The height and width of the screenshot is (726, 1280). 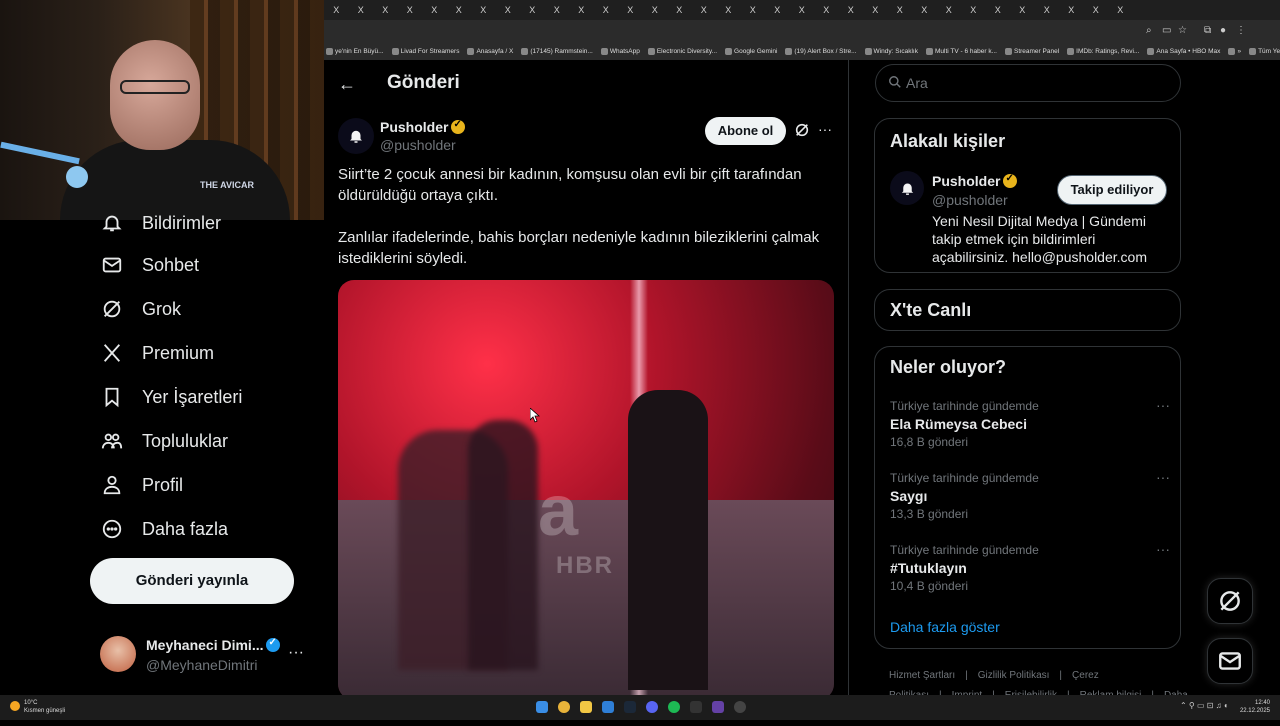 I want to click on chrome-icon, so click(x=564, y=707).